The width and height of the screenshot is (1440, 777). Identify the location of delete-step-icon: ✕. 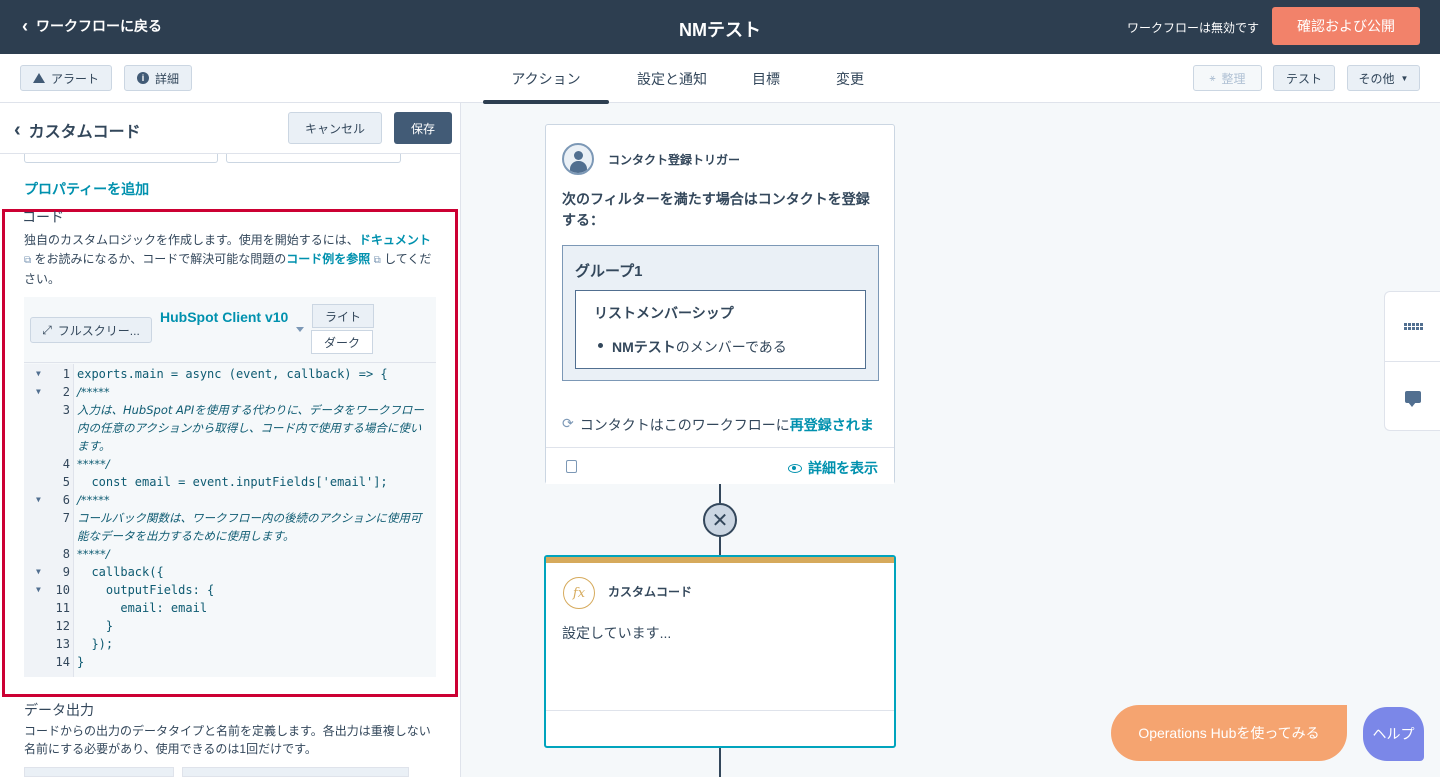
(720, 520).